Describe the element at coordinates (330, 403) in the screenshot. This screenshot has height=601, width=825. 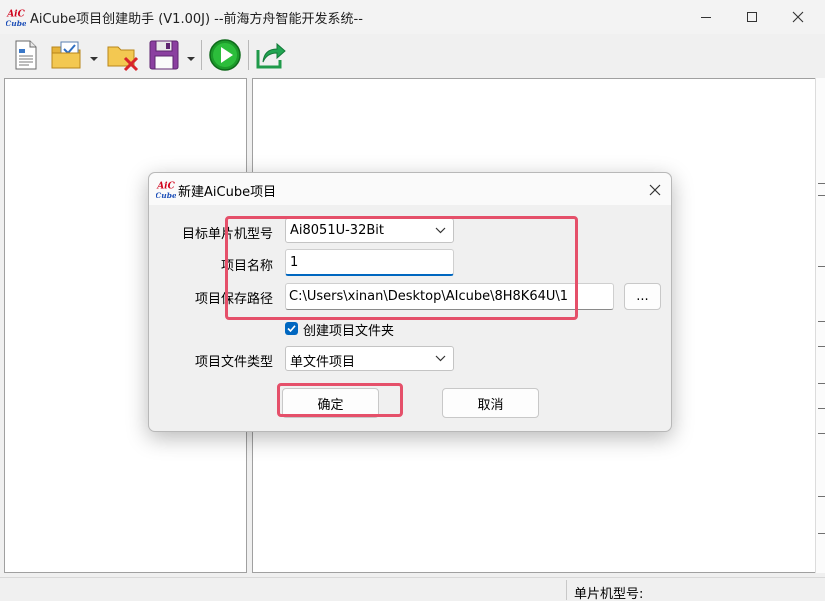
I see `ok-button: 确定` at that location.